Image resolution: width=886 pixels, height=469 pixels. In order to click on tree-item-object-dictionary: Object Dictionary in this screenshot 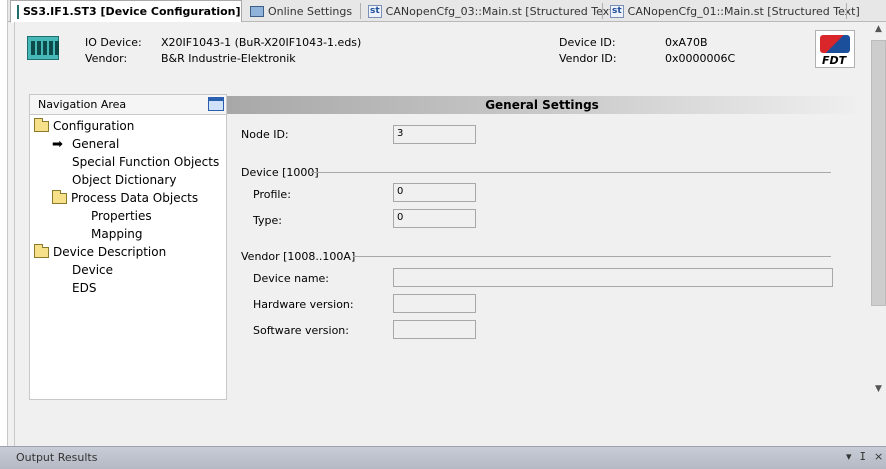, I will do `click(124, 180)`.